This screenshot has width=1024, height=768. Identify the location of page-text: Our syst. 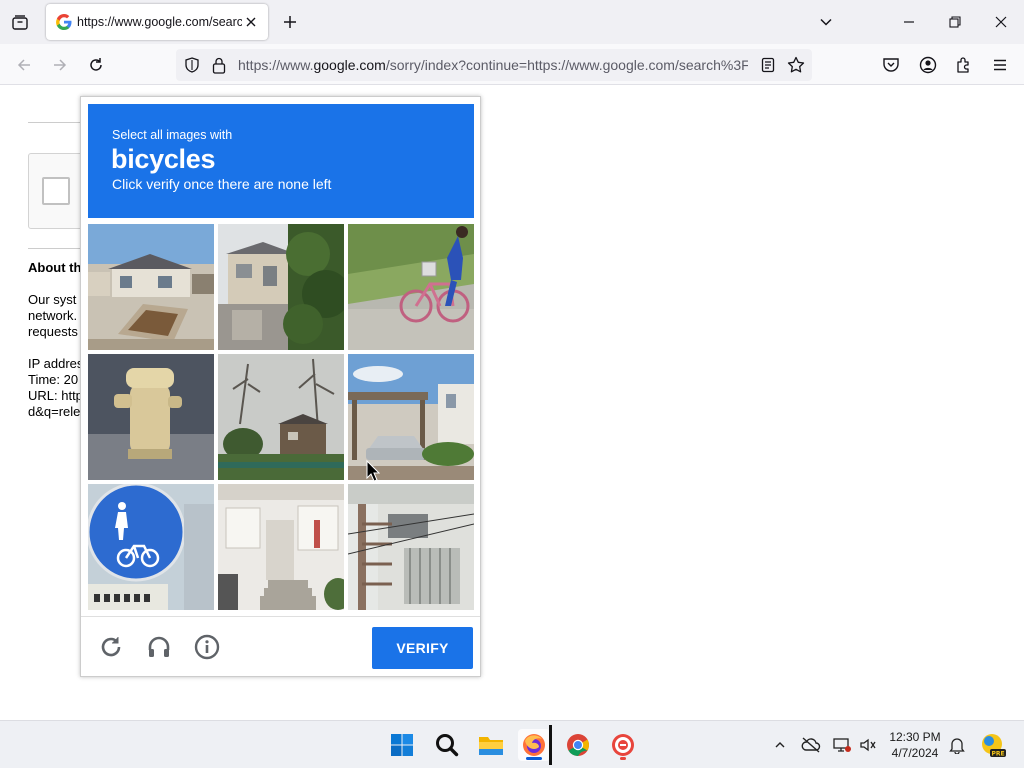
(52, 299).